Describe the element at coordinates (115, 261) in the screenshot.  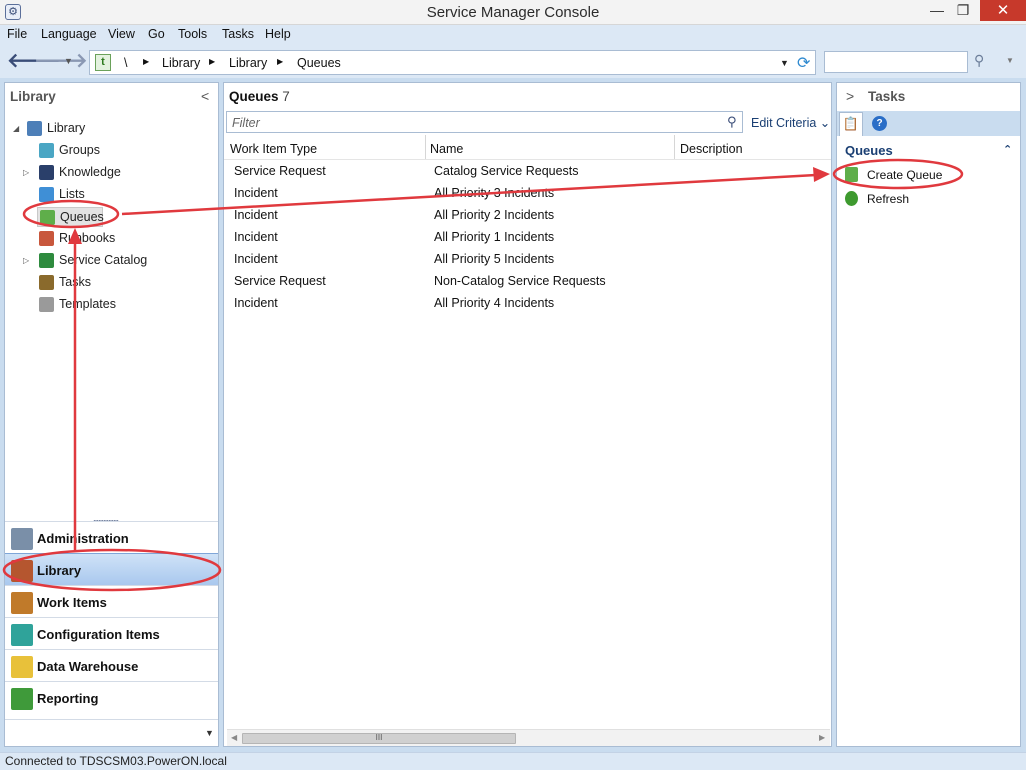
I see `tree-item-service-catalog: ▷ Service Catalog` at that location.